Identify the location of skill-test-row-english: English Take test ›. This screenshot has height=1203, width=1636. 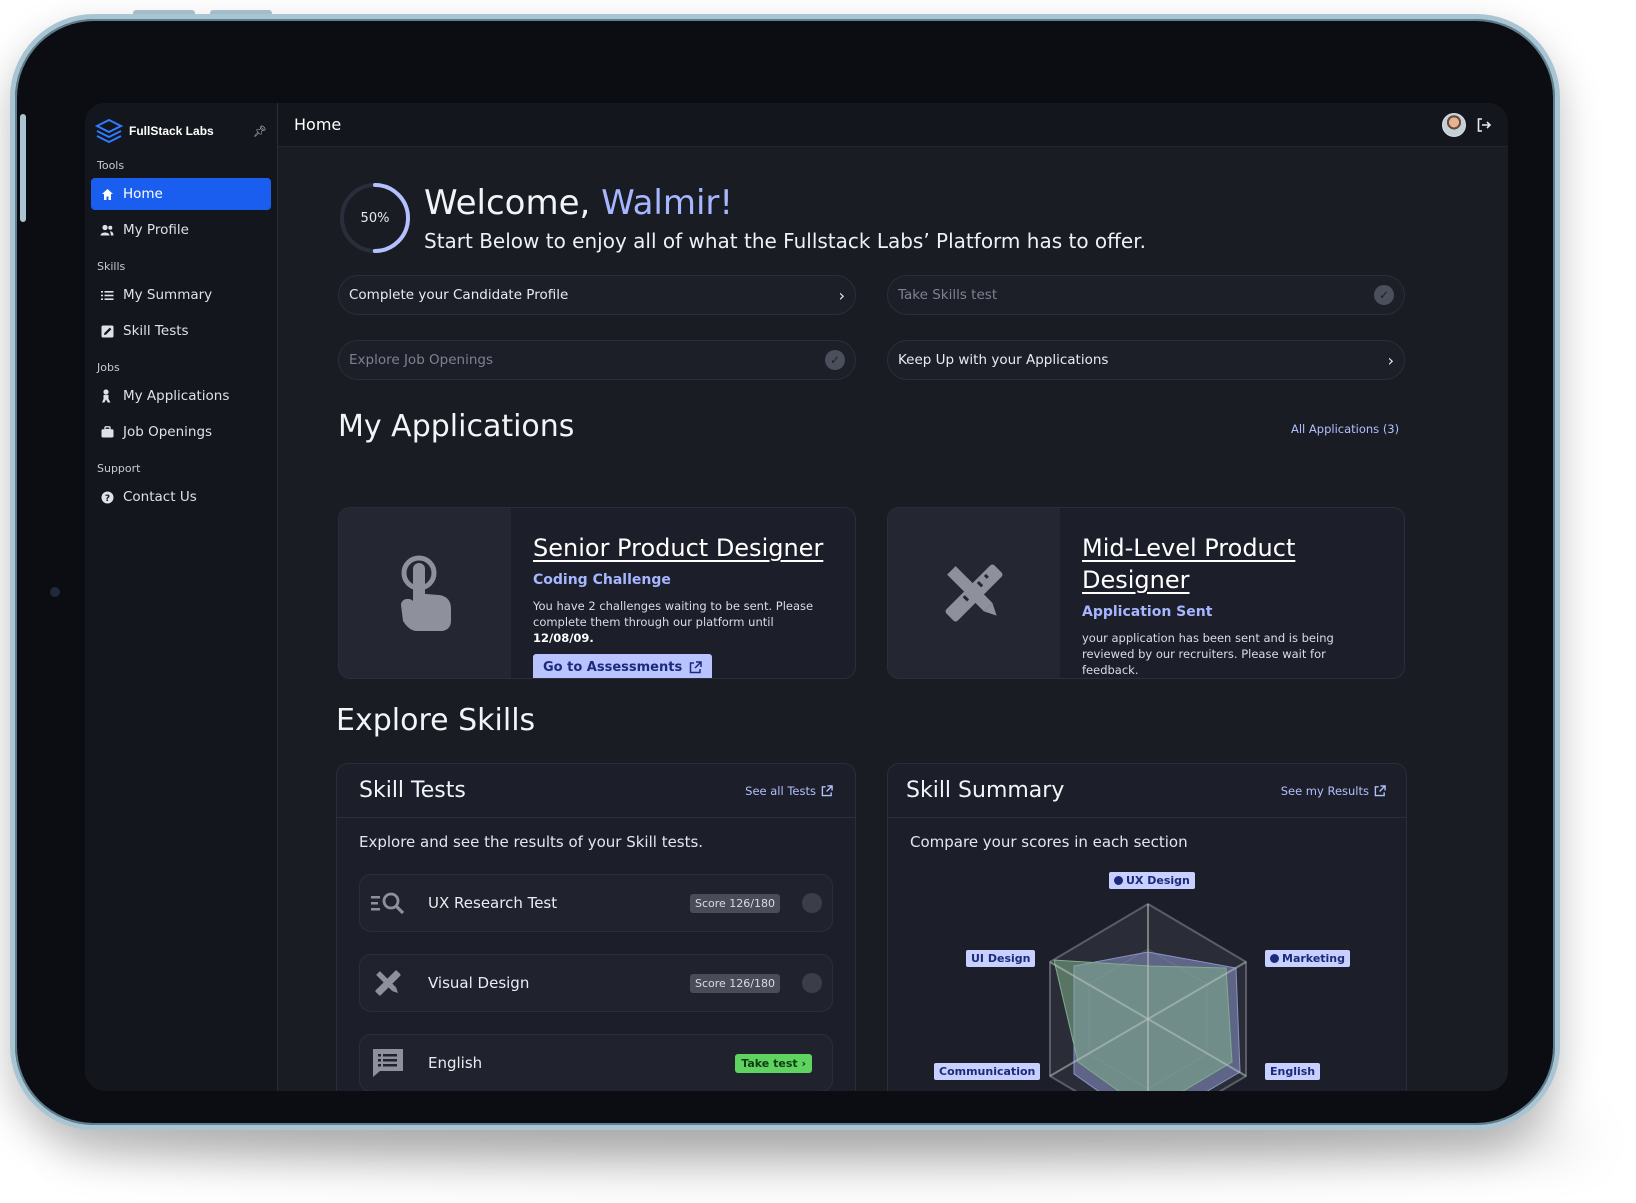
(596, 1062).